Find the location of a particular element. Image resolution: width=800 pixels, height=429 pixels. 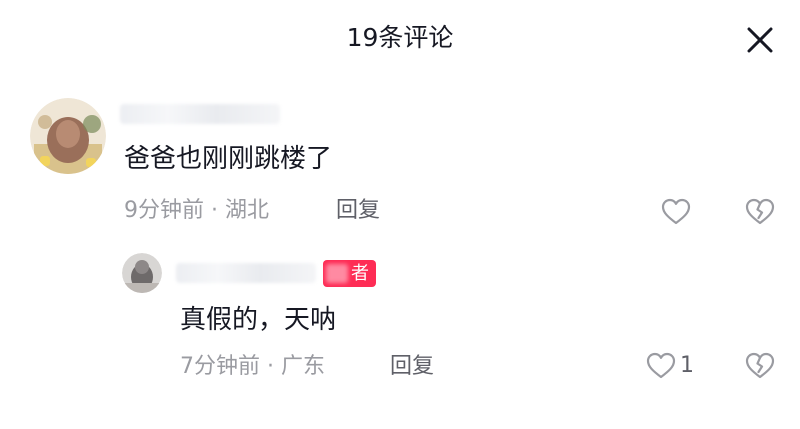

comment-like-button is located at coordinates (676, 212).